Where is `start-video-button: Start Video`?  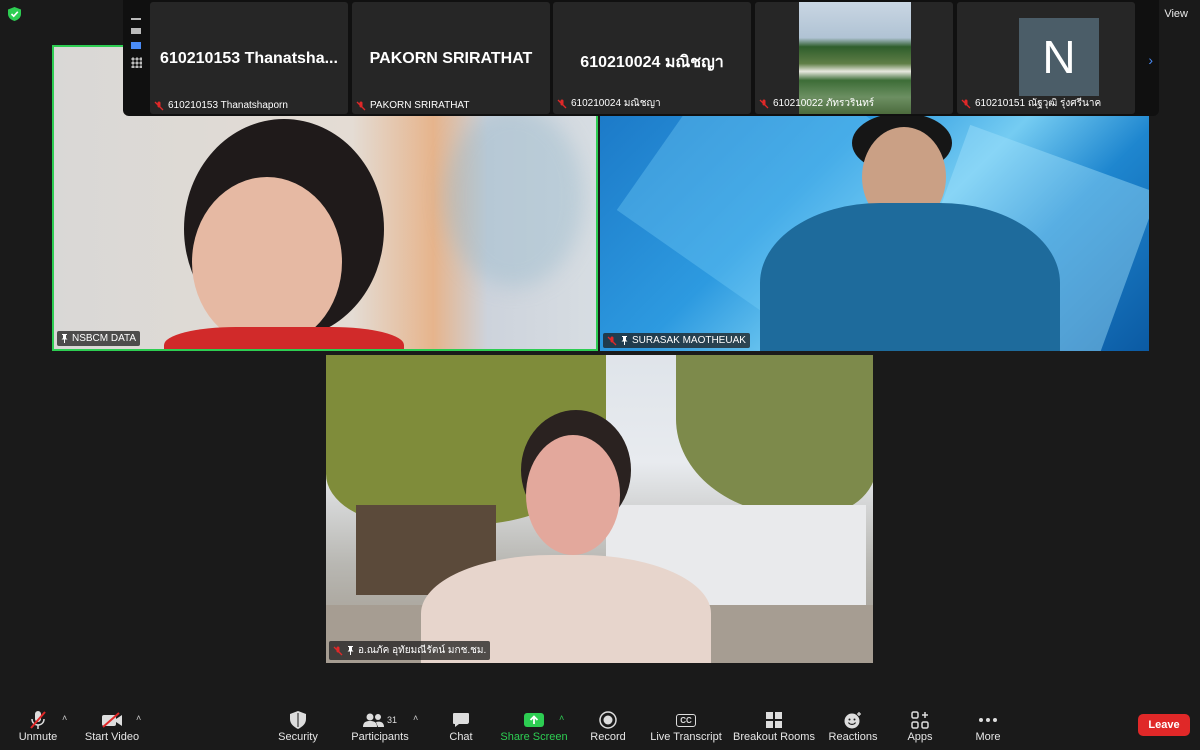
start-video-button: Start Video is located at coordinates (112, 726).